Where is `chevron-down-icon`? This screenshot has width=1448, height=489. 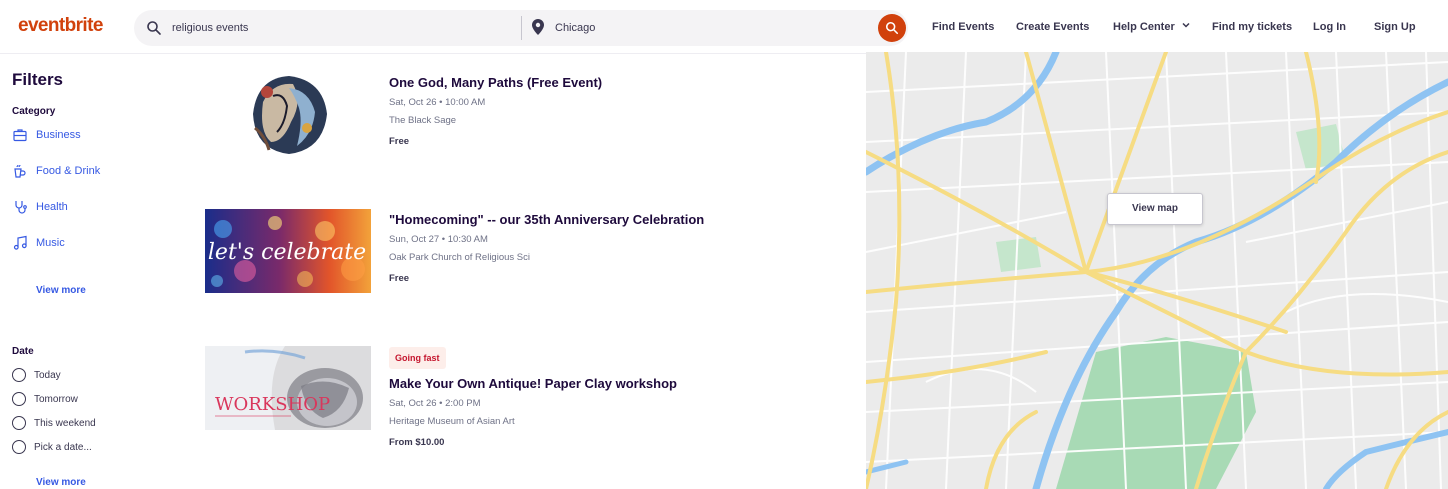
chevron-down-icon is located at coordinates (1186, 25).